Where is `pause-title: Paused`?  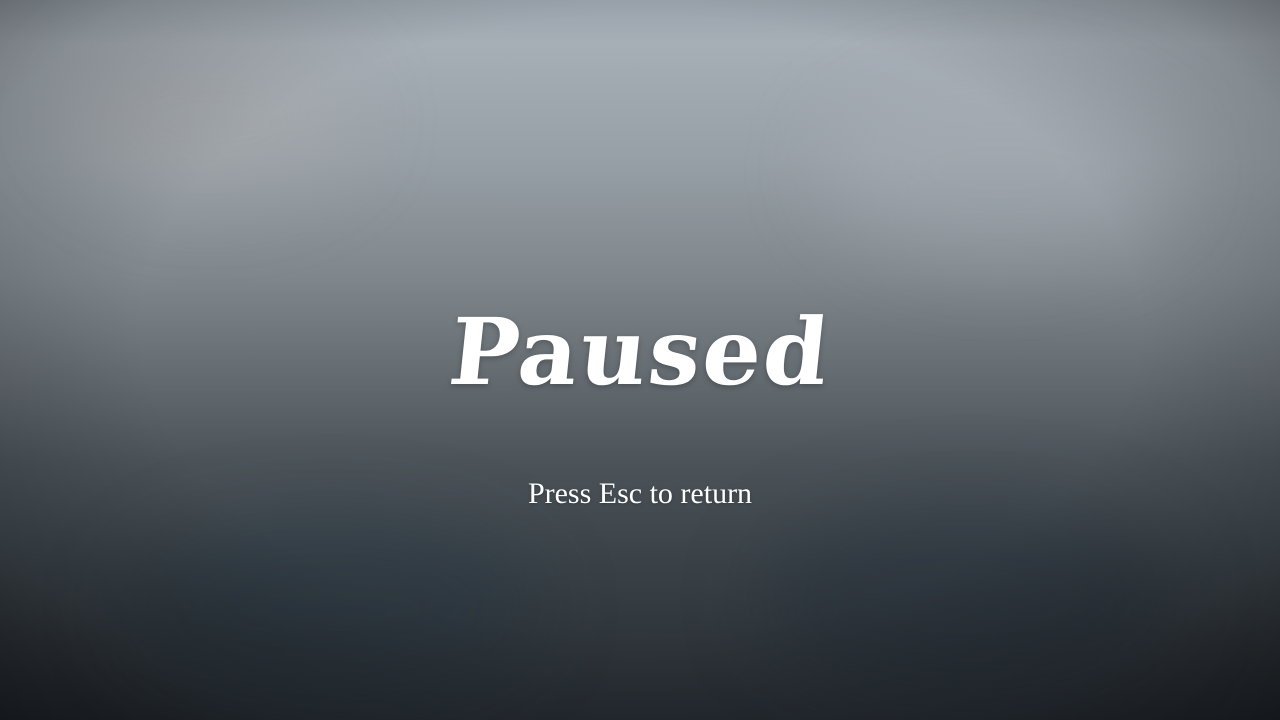
pause-title: Paused is located at coordinates (640, 352).